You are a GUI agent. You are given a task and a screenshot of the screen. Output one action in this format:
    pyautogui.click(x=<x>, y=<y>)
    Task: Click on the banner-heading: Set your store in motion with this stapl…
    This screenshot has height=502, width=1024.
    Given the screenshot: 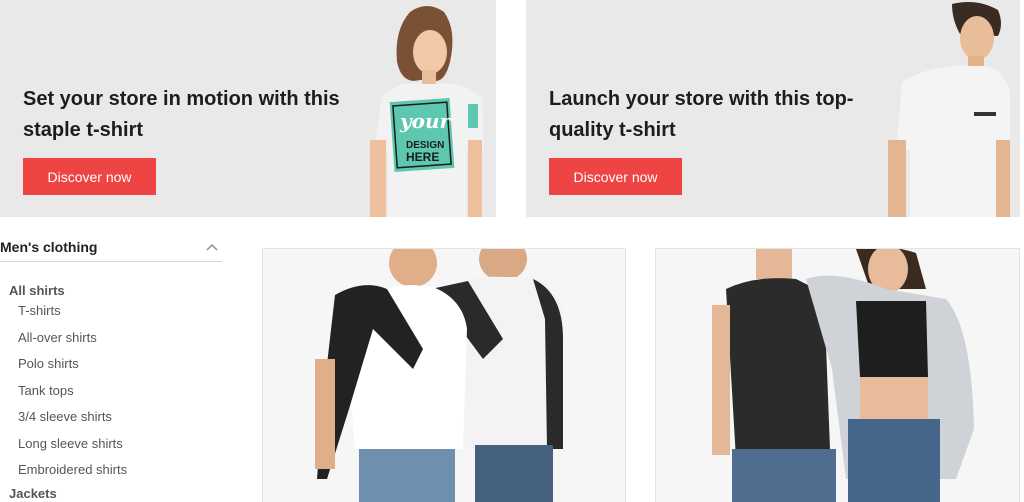 What is the action you would take?
    pyautogui.click(x=181, y=114)
    